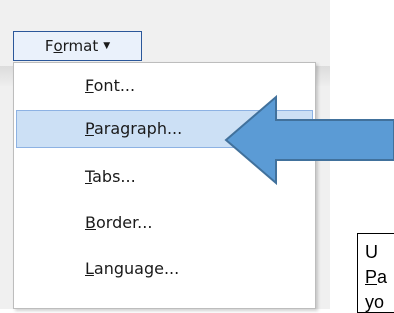 This screenshot has width=394, height=313. What do you see at coordinates (107, 45) in the screenshot?
I see `chevron-down-icon: ▼` at bounding box center [107, 45].